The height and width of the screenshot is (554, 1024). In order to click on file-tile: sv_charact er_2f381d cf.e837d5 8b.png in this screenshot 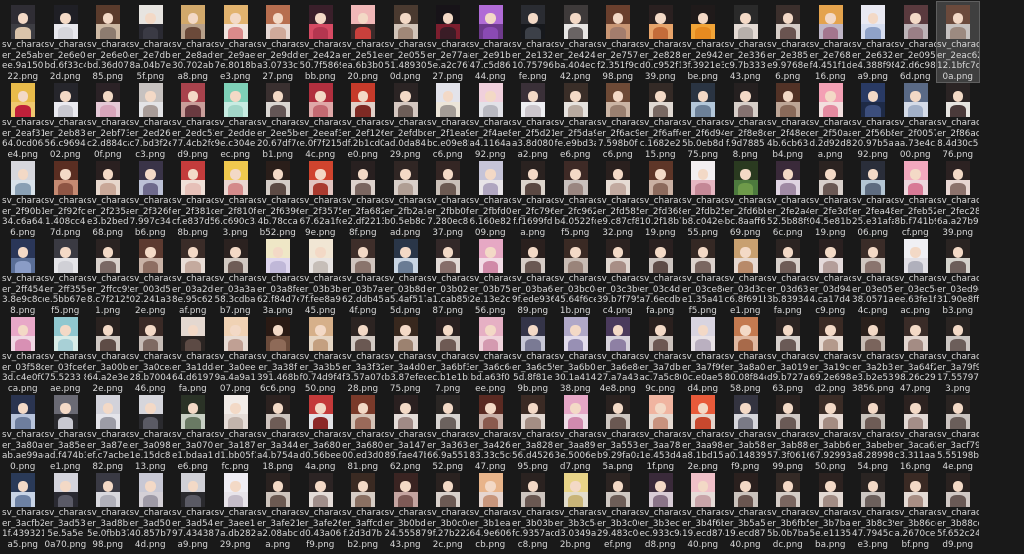, I will do `click(193, 198)`.